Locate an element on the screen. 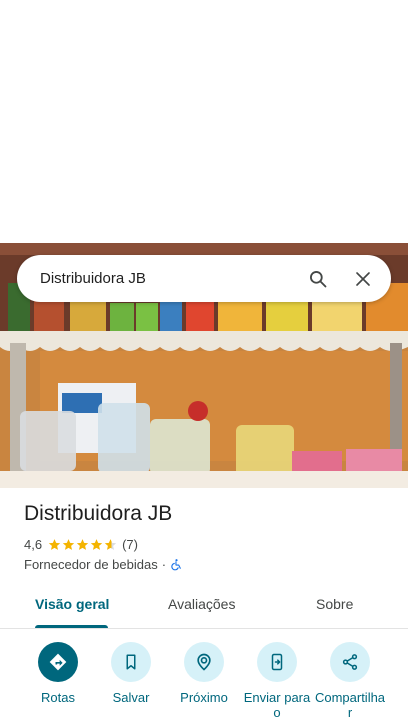  save-circle is located at coordinates (131, 662).